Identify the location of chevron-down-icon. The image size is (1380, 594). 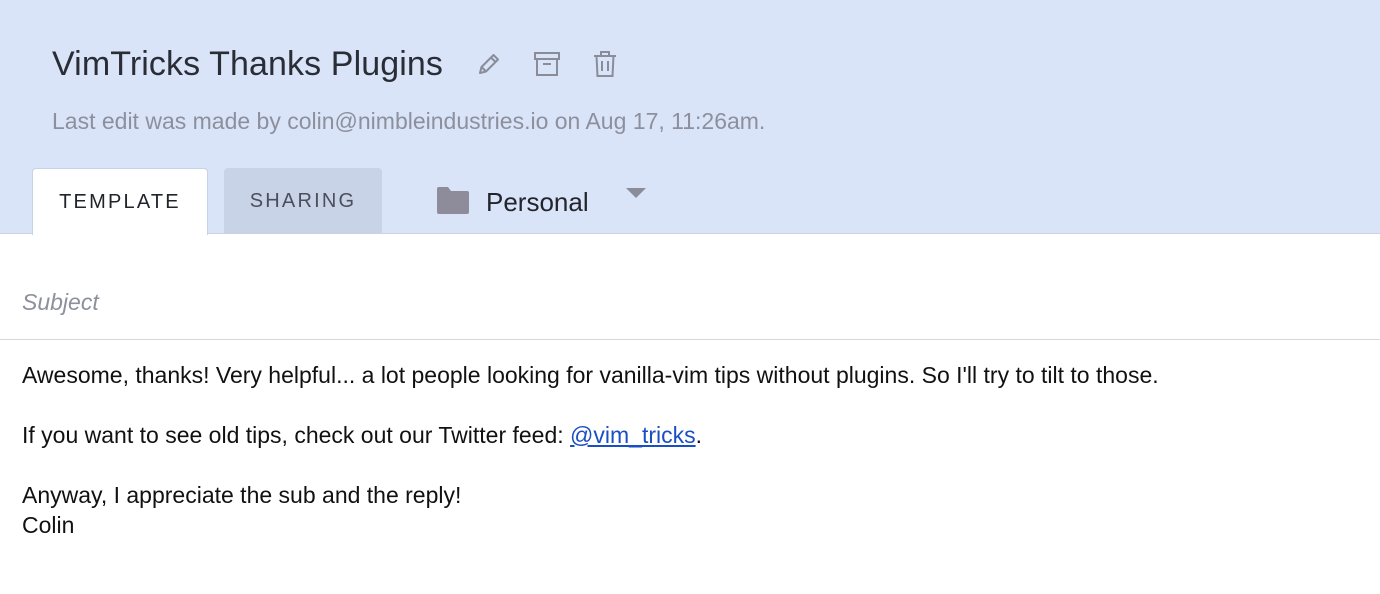
(636, 195).